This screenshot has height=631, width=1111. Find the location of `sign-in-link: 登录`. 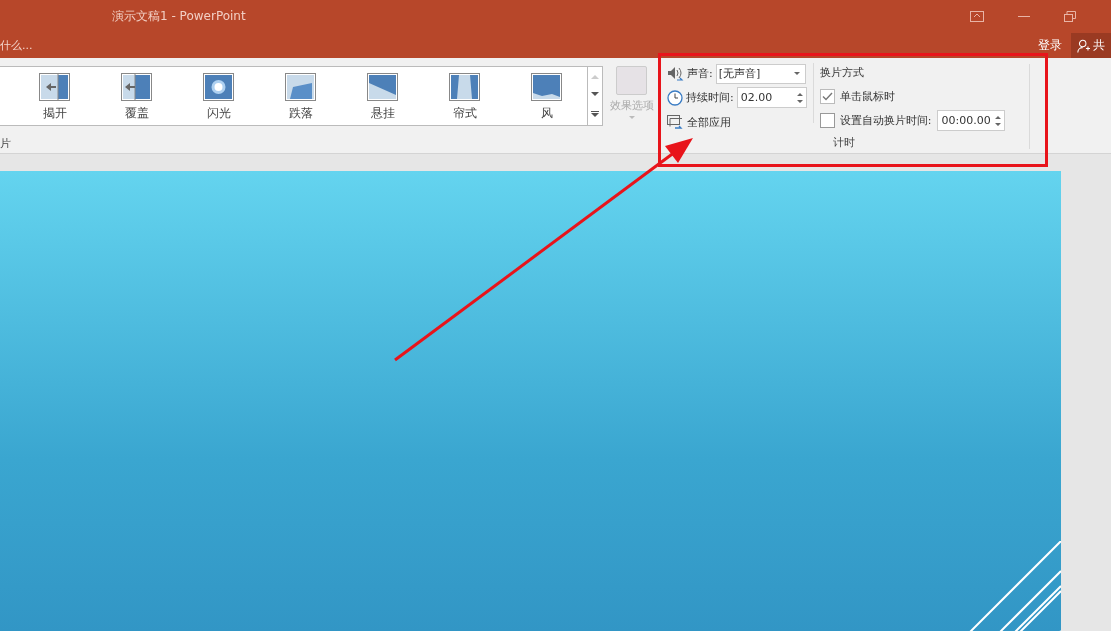

sign-in-link: 登录 is located at coordinates (1050, 45).